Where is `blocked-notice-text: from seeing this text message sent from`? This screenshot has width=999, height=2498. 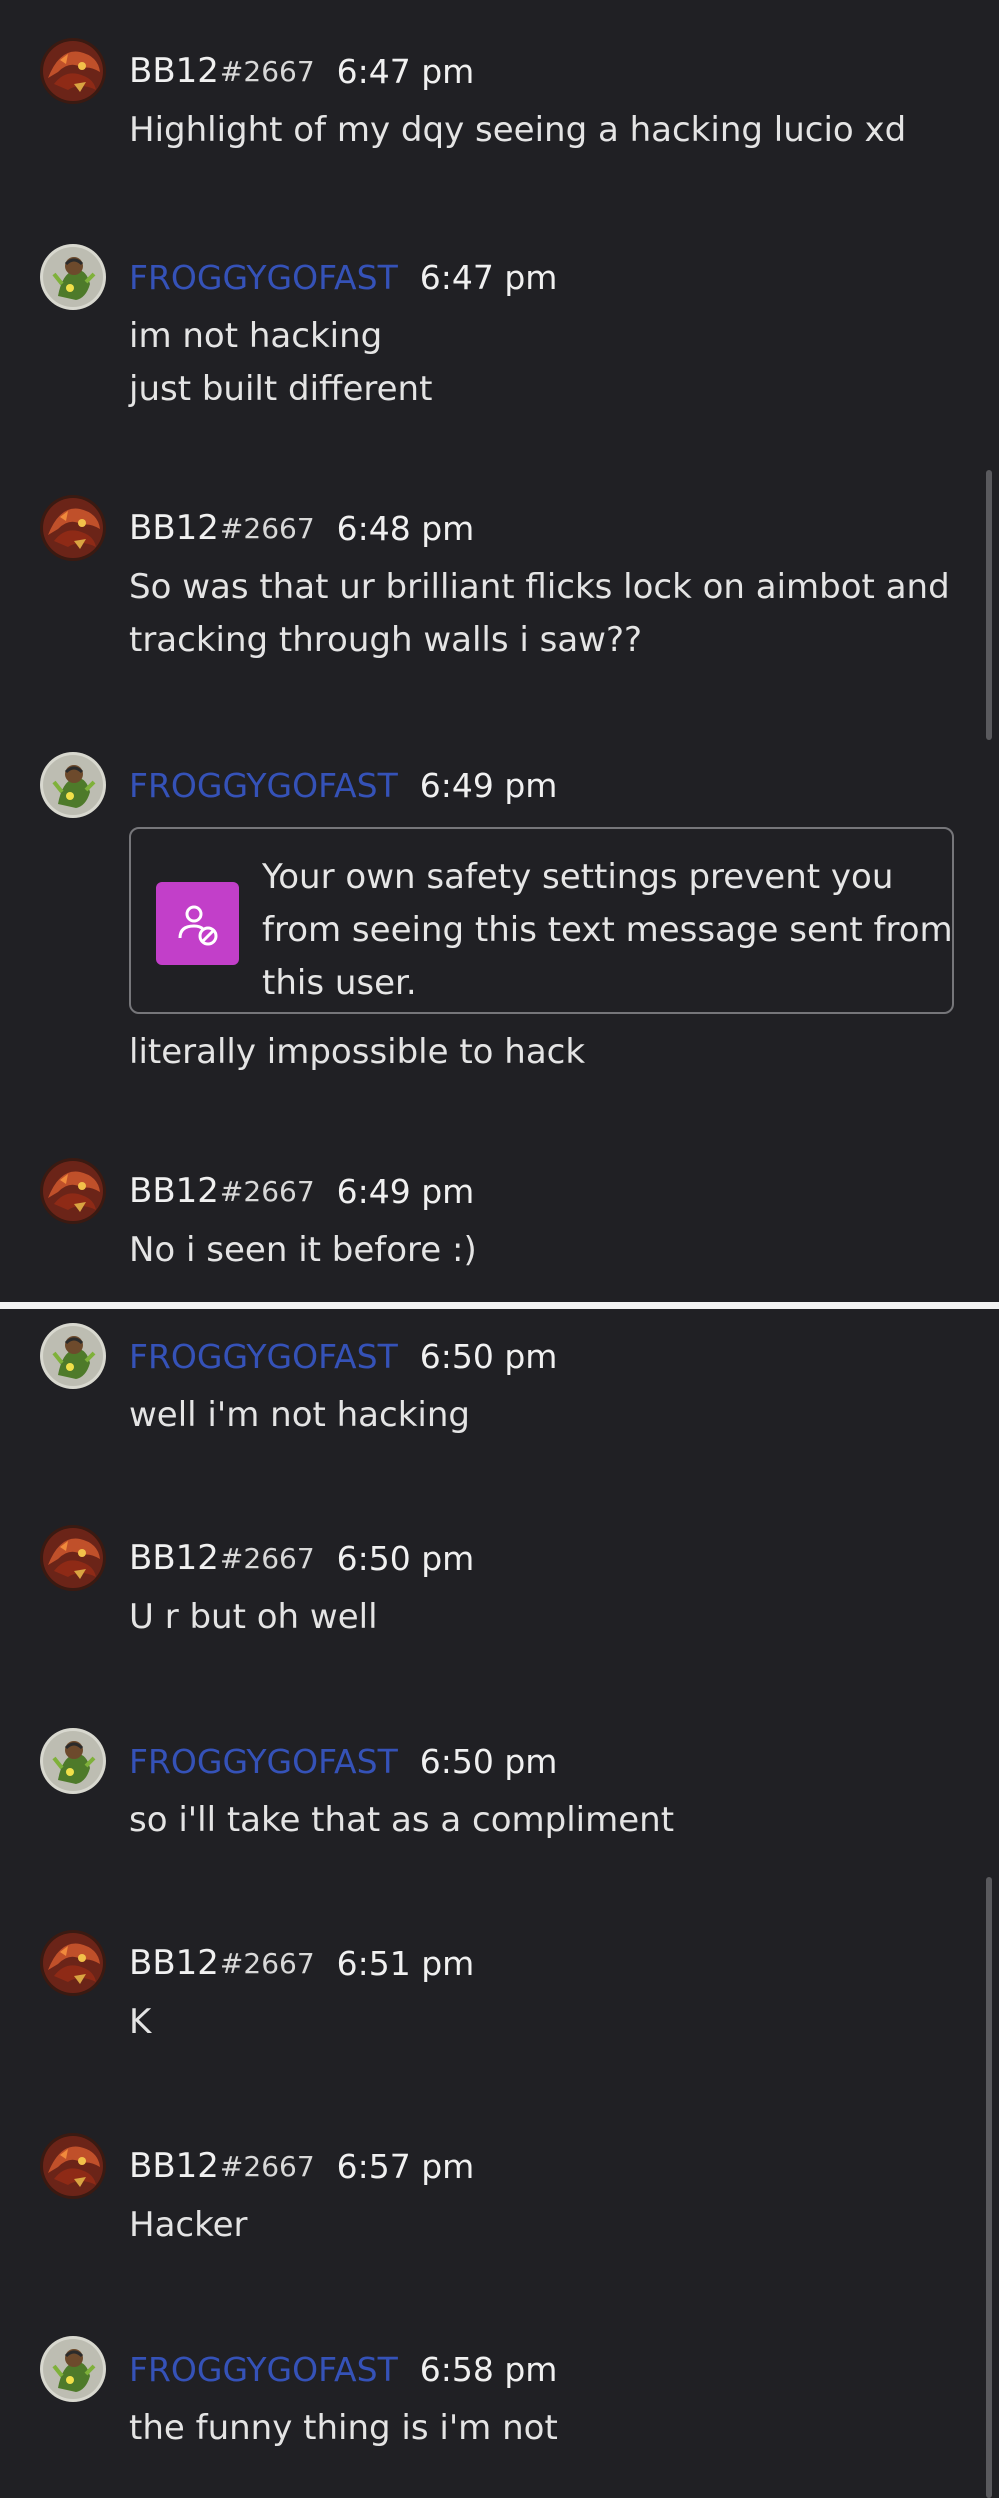
blocked-notice-text: from seeing this text message sent from is located at coordinates (607, 930).